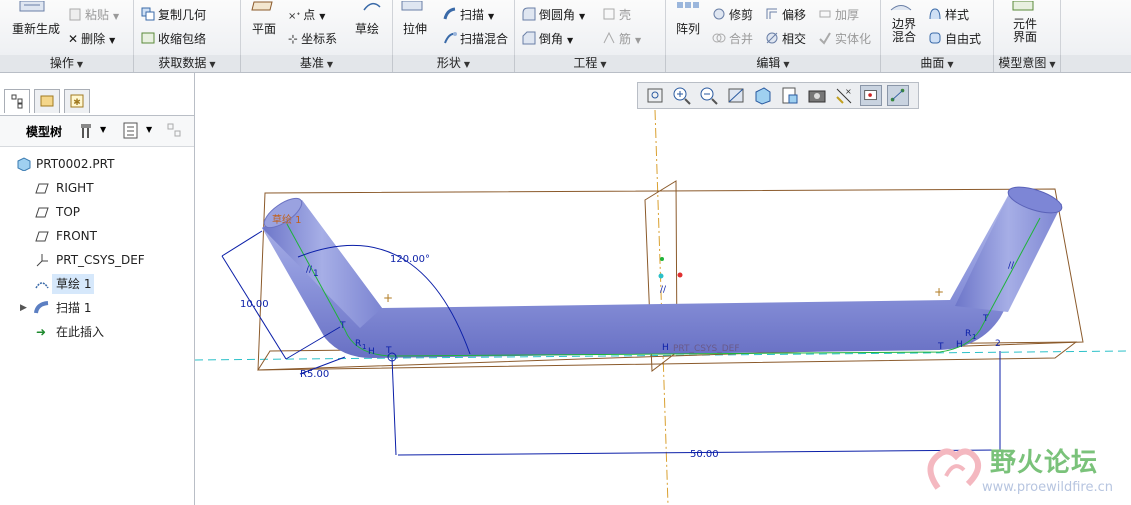 Image resolution: width=1131 pixels, height=505 pixels. Describe the element at coordinates (97, 284) in the screenshot. I see `tree-item-sketch: 草绘 1` at that location.